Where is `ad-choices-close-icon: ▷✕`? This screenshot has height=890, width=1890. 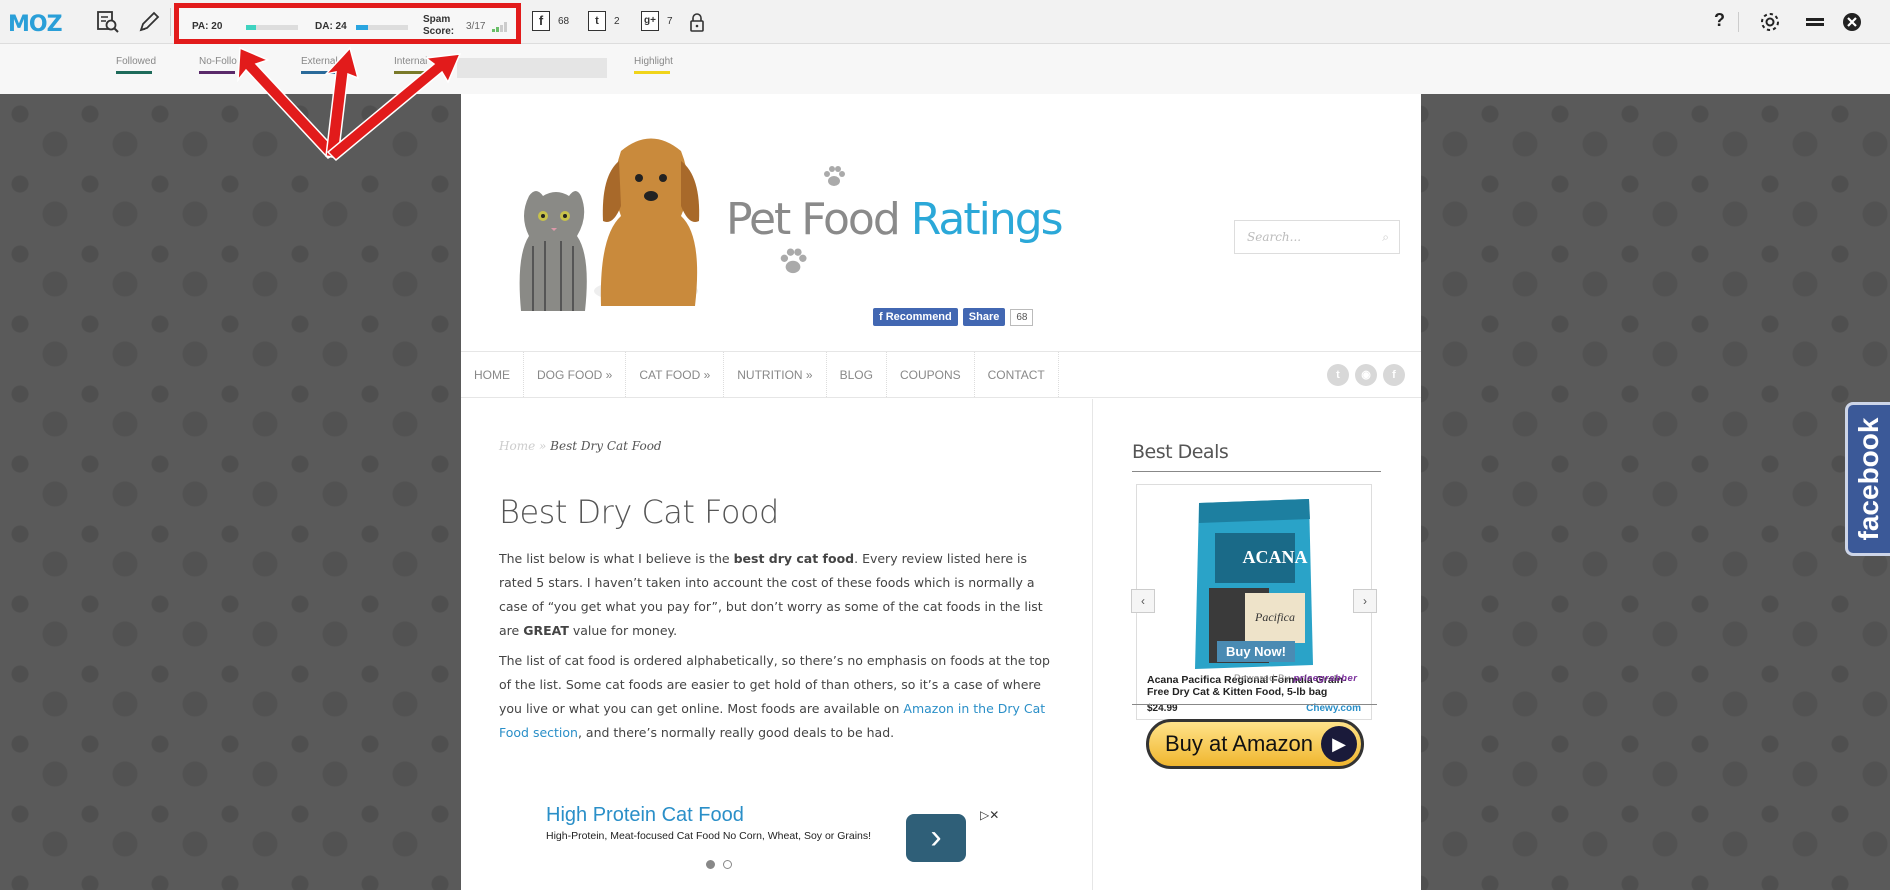 ad-choices-close-icon: ▷✕ is located at coordinates (989, 815).